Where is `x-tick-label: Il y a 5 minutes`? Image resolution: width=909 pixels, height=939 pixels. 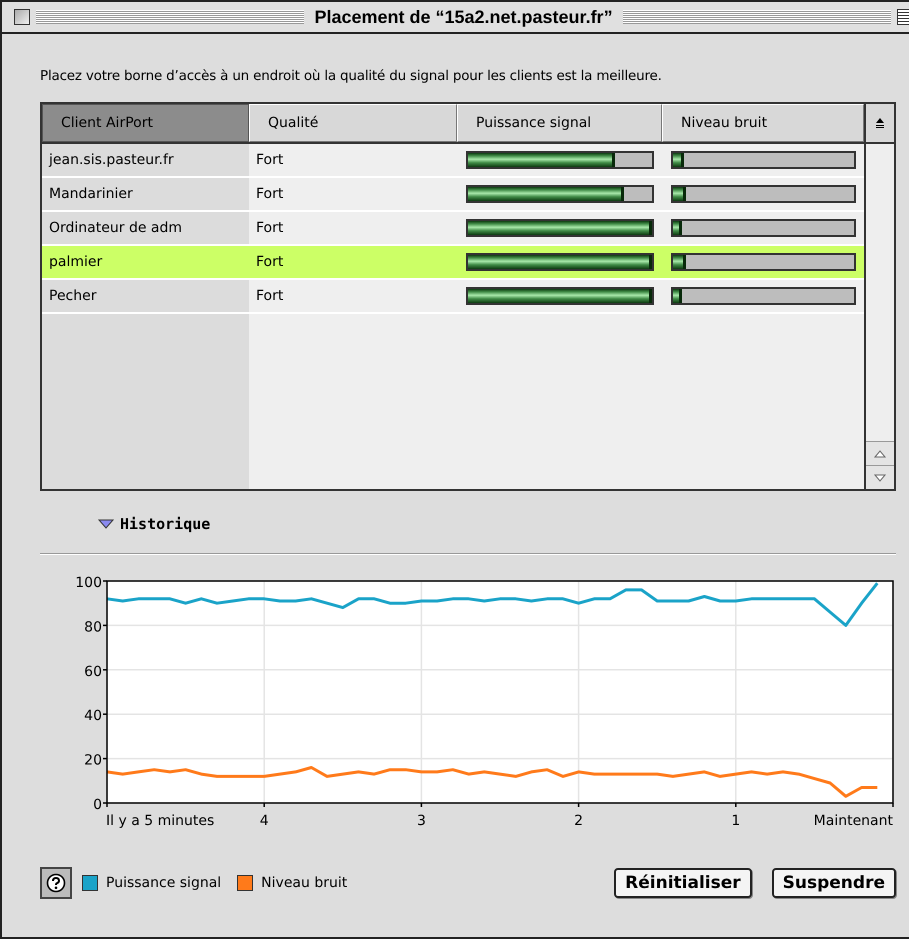 x-tick-label: Il y a 5 minutes is located at coordinates (160, 821).